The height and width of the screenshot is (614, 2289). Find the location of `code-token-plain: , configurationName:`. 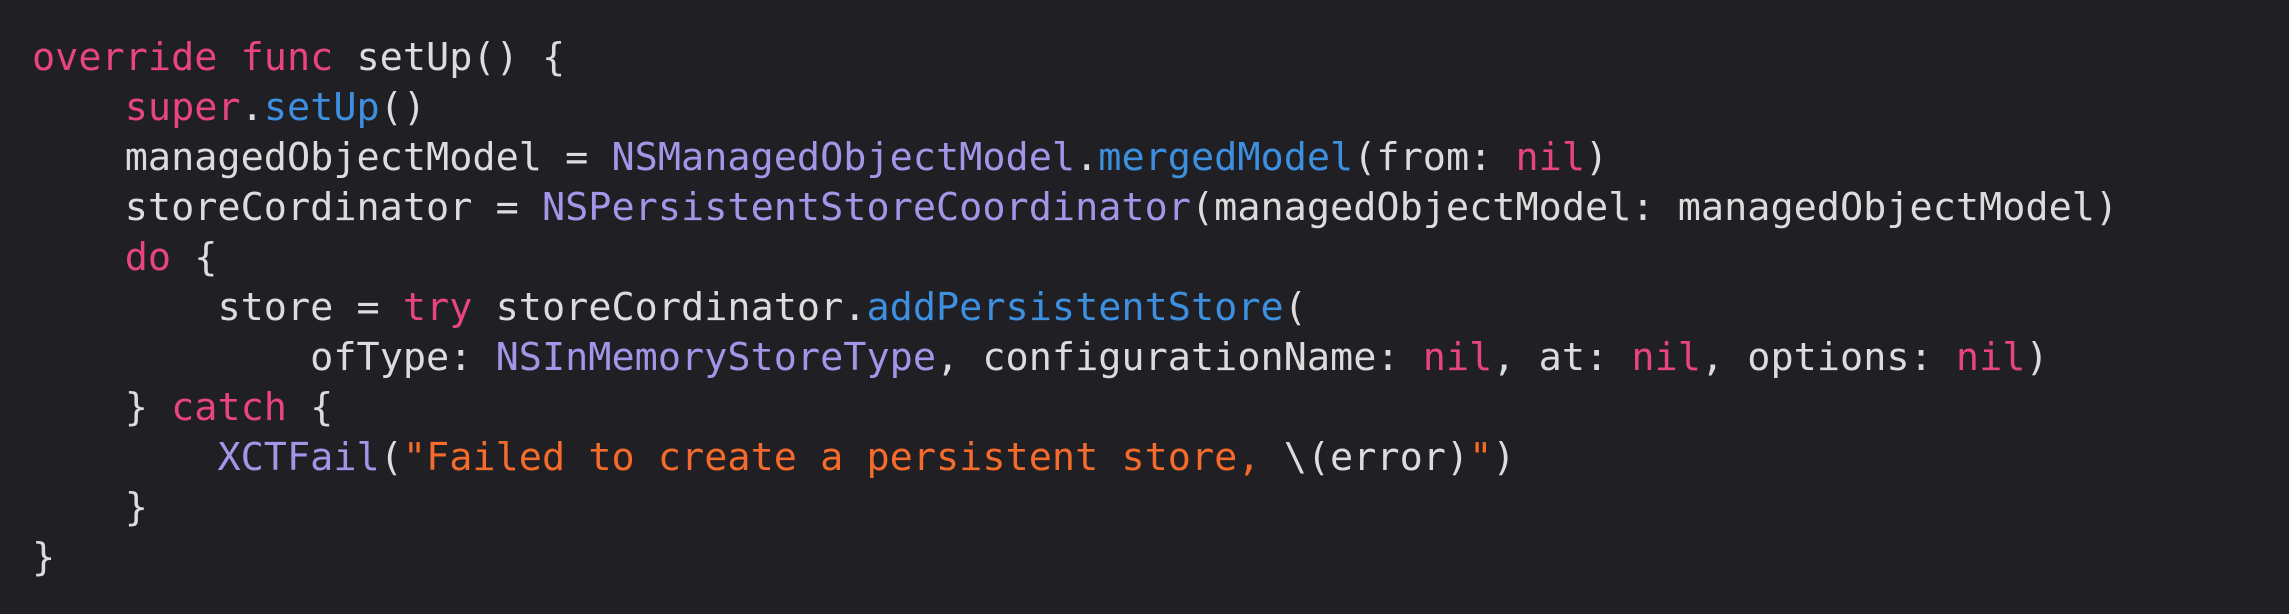

code-token-plain: , configurationName: is located at coordinates (1179, 357).